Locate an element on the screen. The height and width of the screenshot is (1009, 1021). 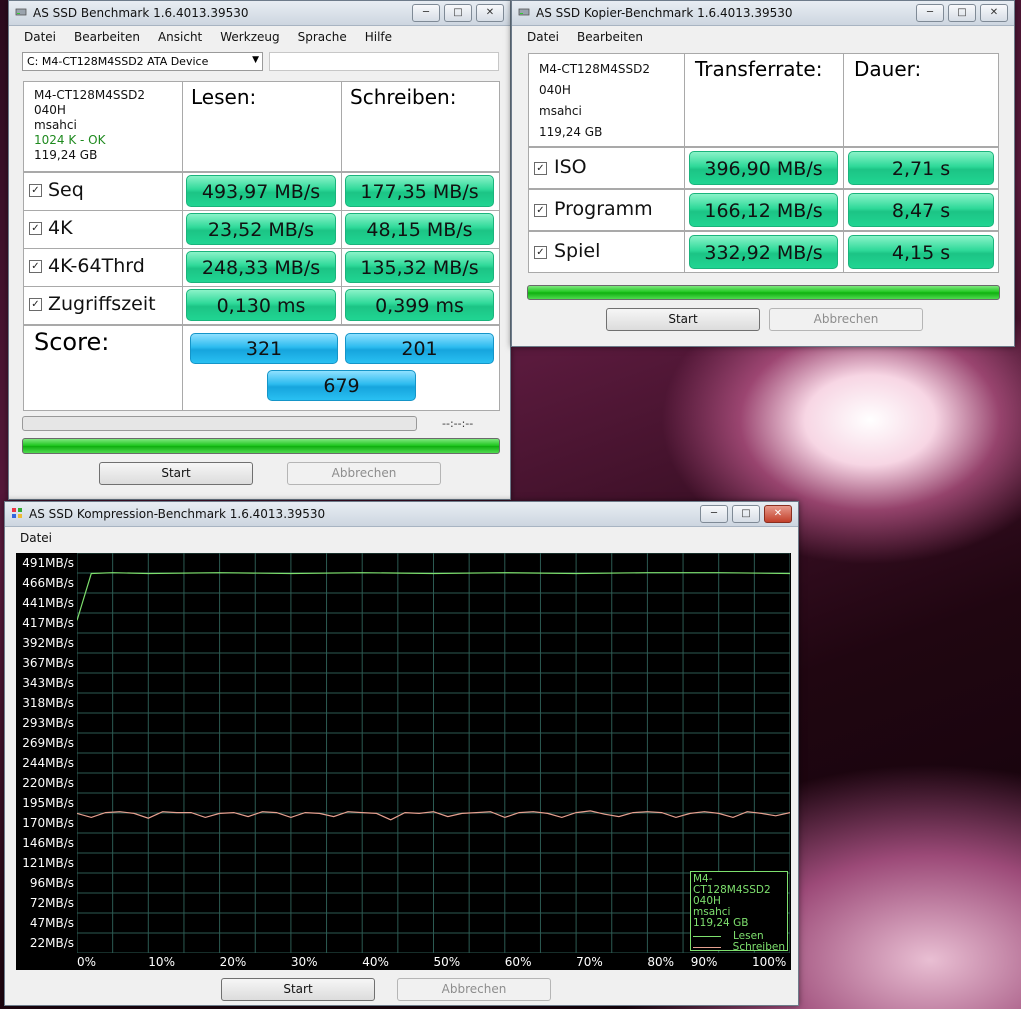
legend-write-swatch is located at coordinates (707, 947).